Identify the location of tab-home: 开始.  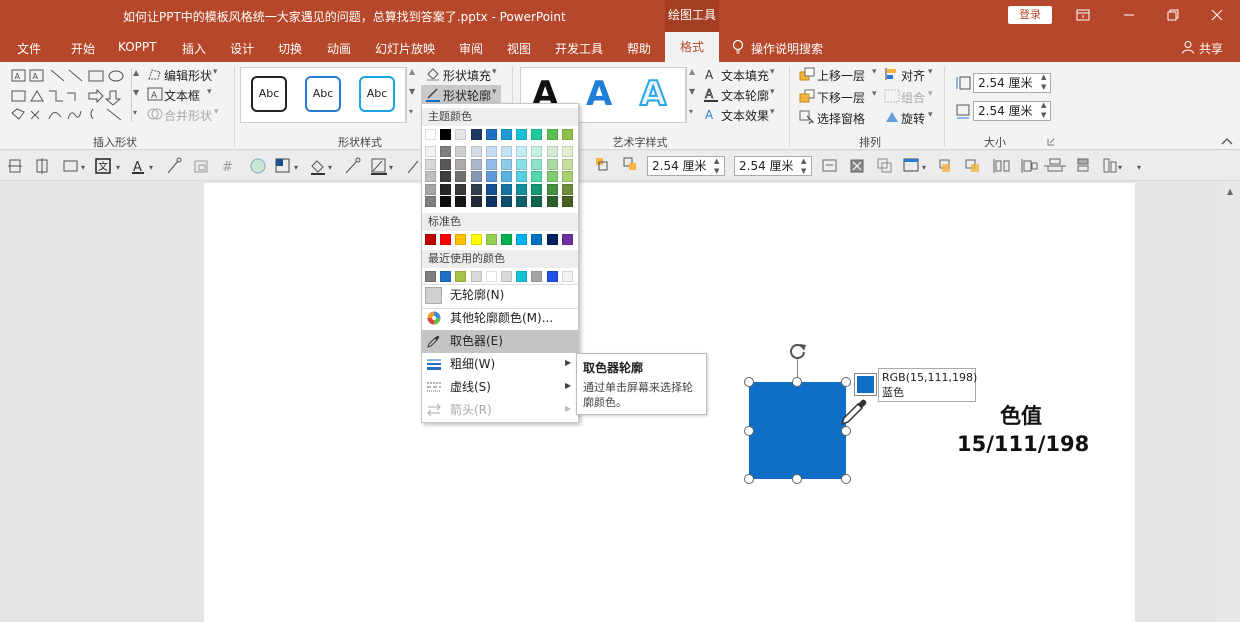
(83, 48).